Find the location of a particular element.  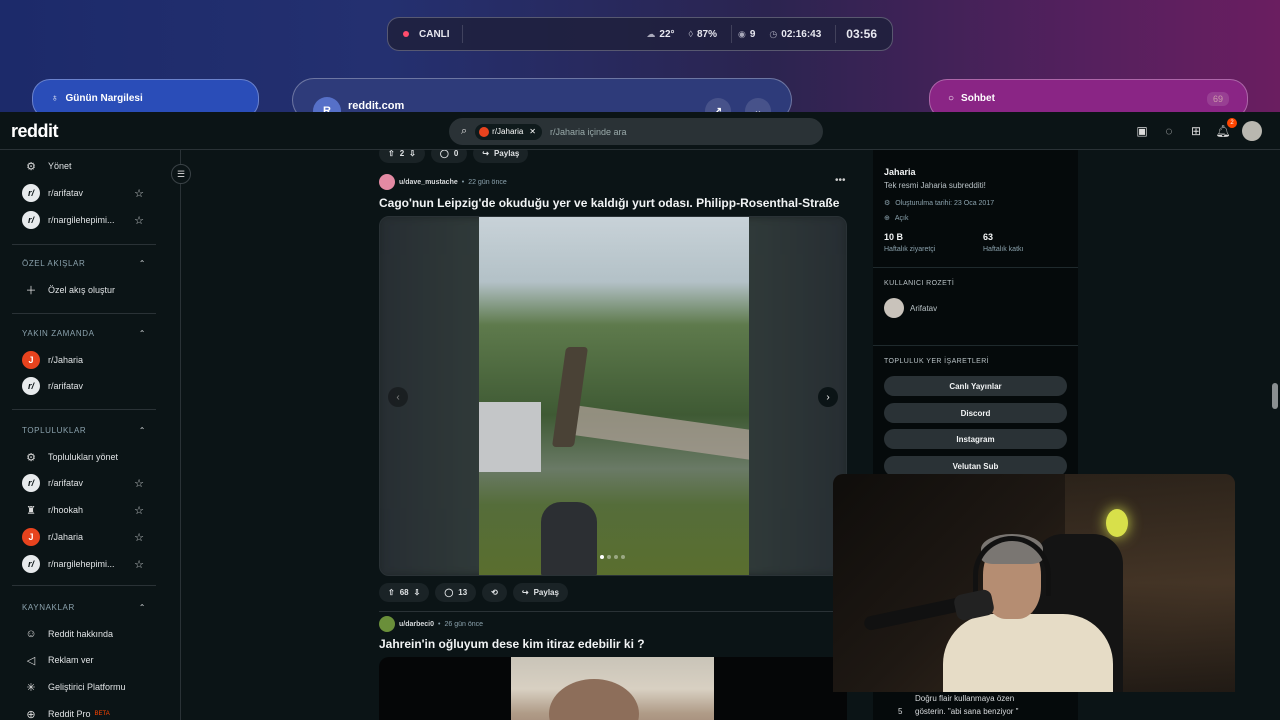

recent-heading: YAKIN ZAMANDA ⌃ is located at coordinates (84, 333).